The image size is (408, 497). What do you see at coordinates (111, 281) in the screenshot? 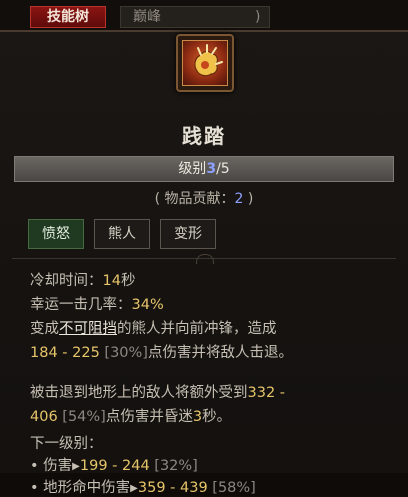
I see `cooldown-value: 14` at bounding box center [111, 281].